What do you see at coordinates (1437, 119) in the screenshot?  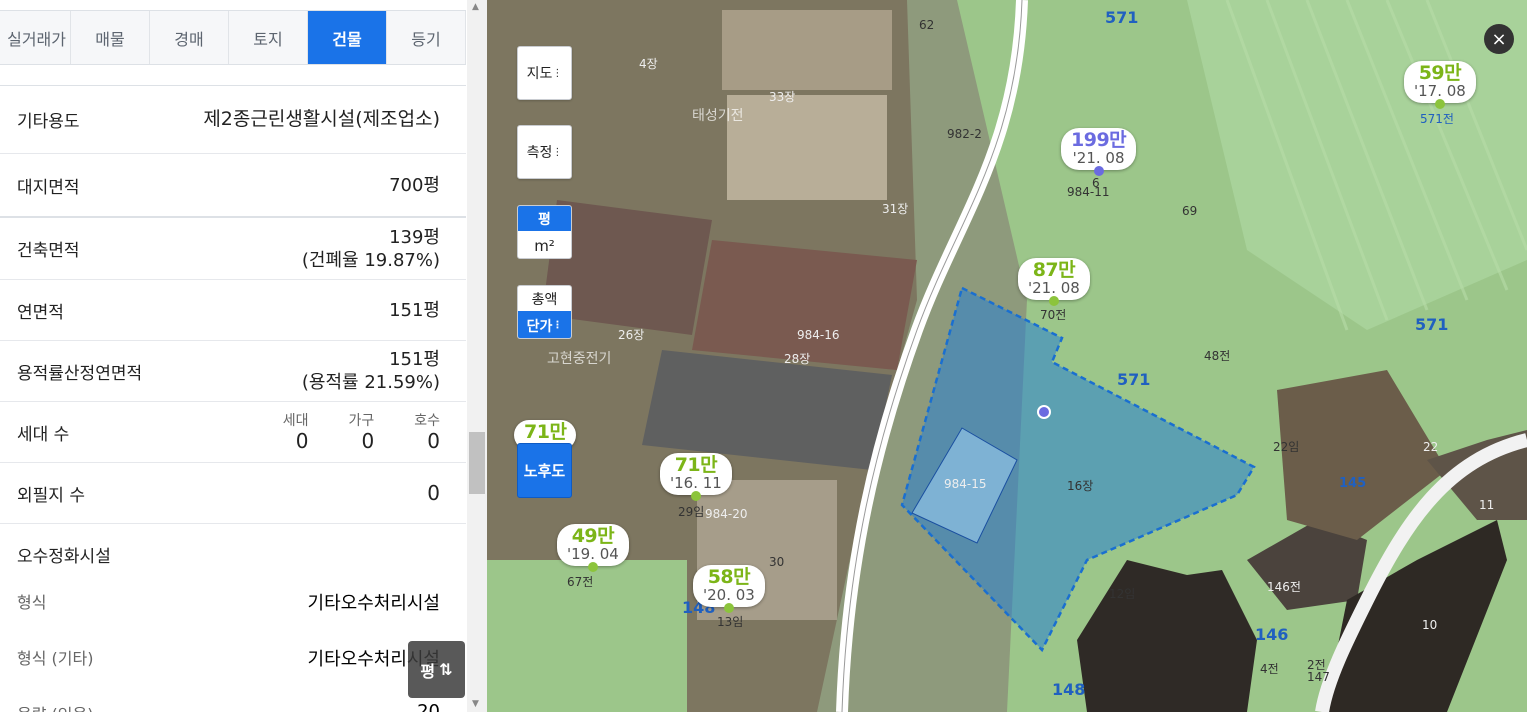 I see `lot-label: 571전` at bounding box center [1437, 119].